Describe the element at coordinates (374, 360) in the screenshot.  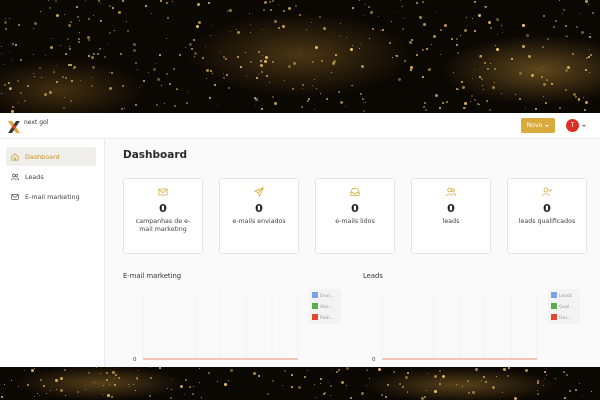
I see `y-tick-label: 0` at that location.